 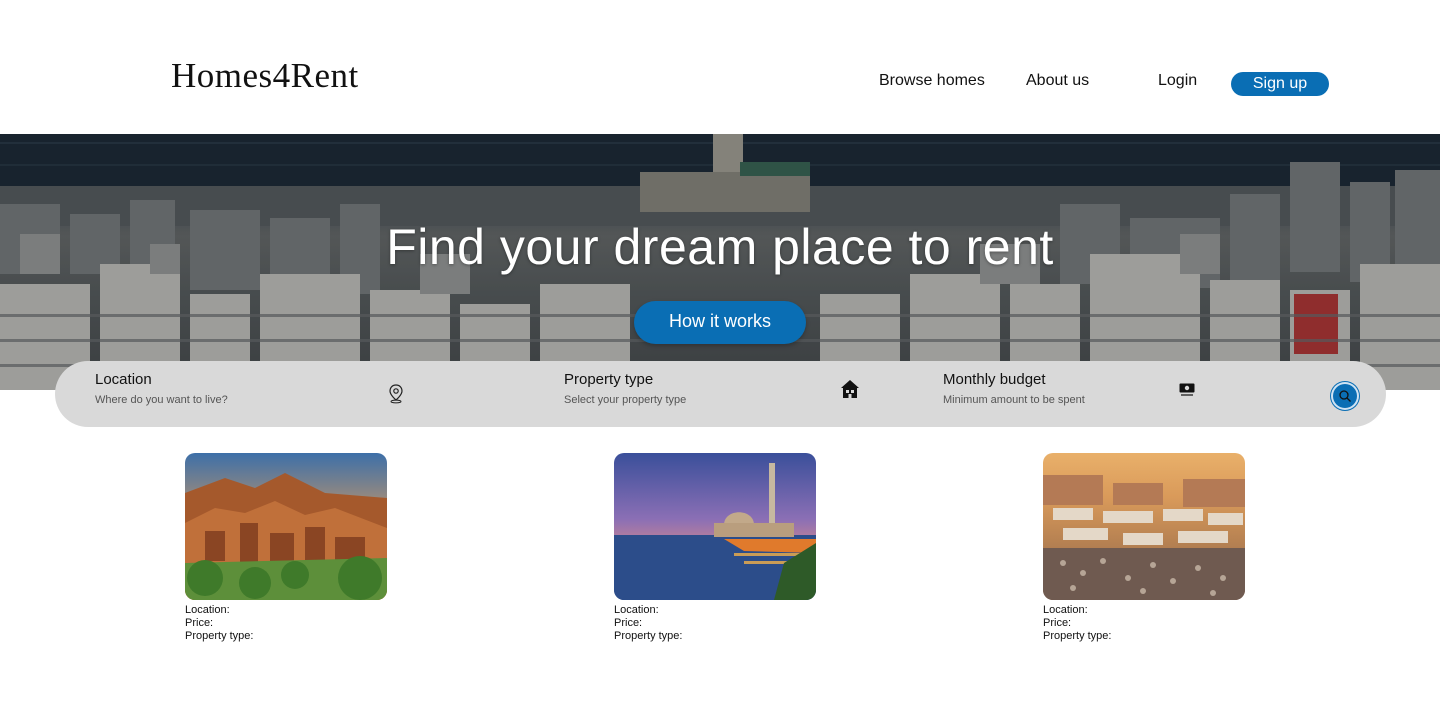 I want to click on money-icon, so click(x=1187, y=389).